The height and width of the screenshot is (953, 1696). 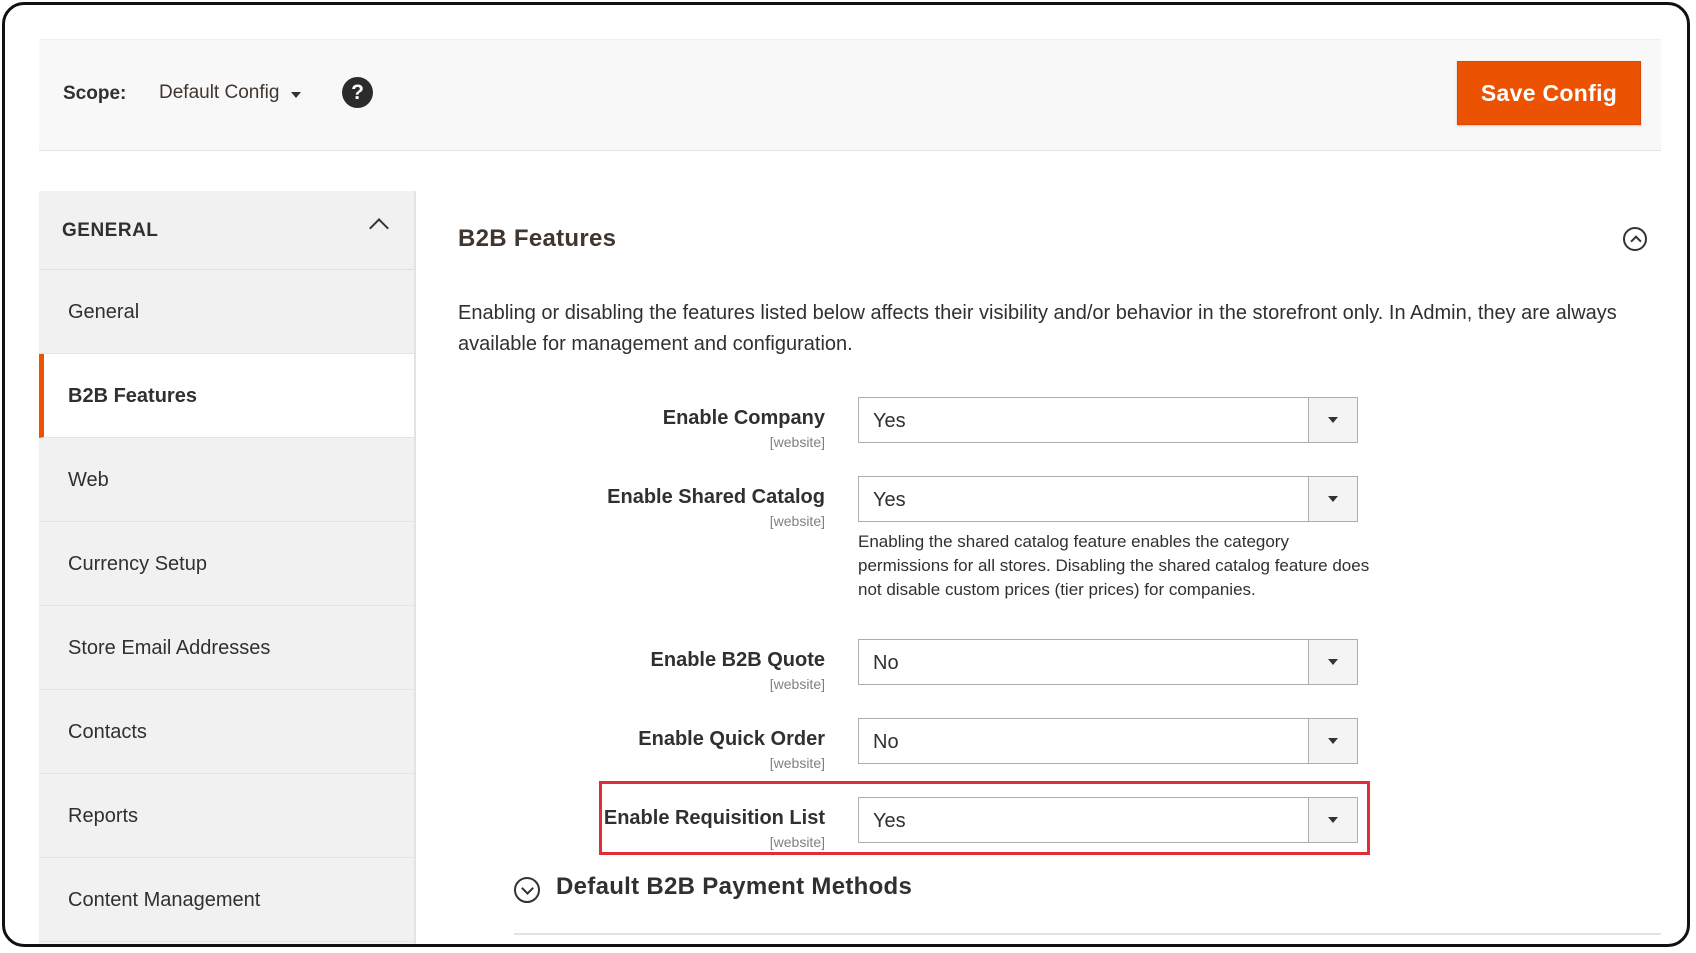 I want to click on sidebar-item-label: Reports, so click(x=103, y=816).